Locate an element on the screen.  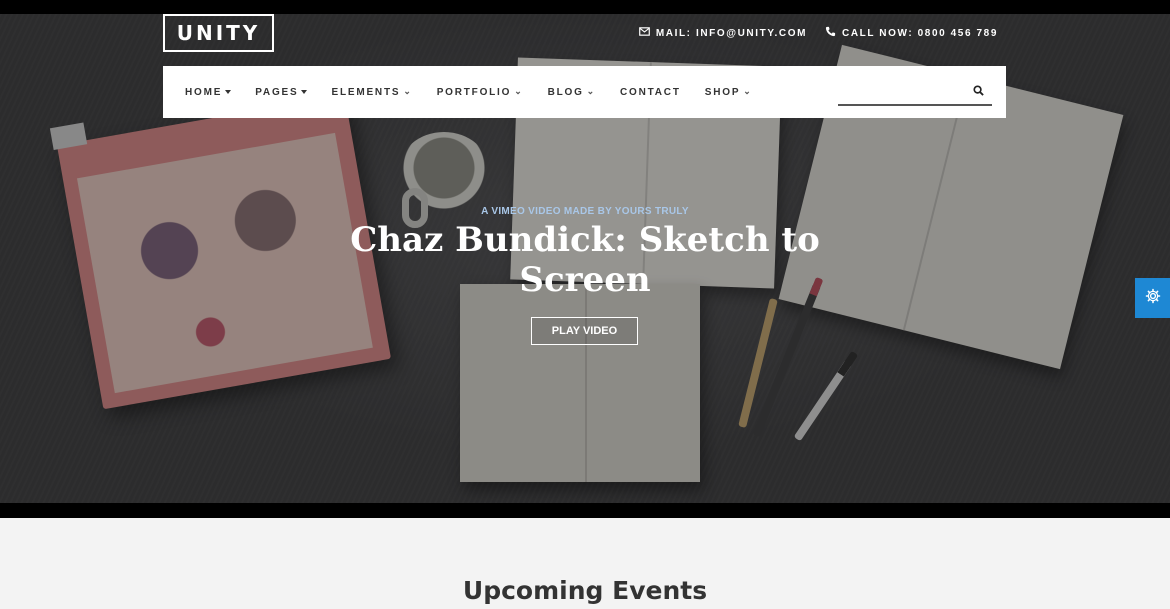
search-input is located at coordinates (903, 92).